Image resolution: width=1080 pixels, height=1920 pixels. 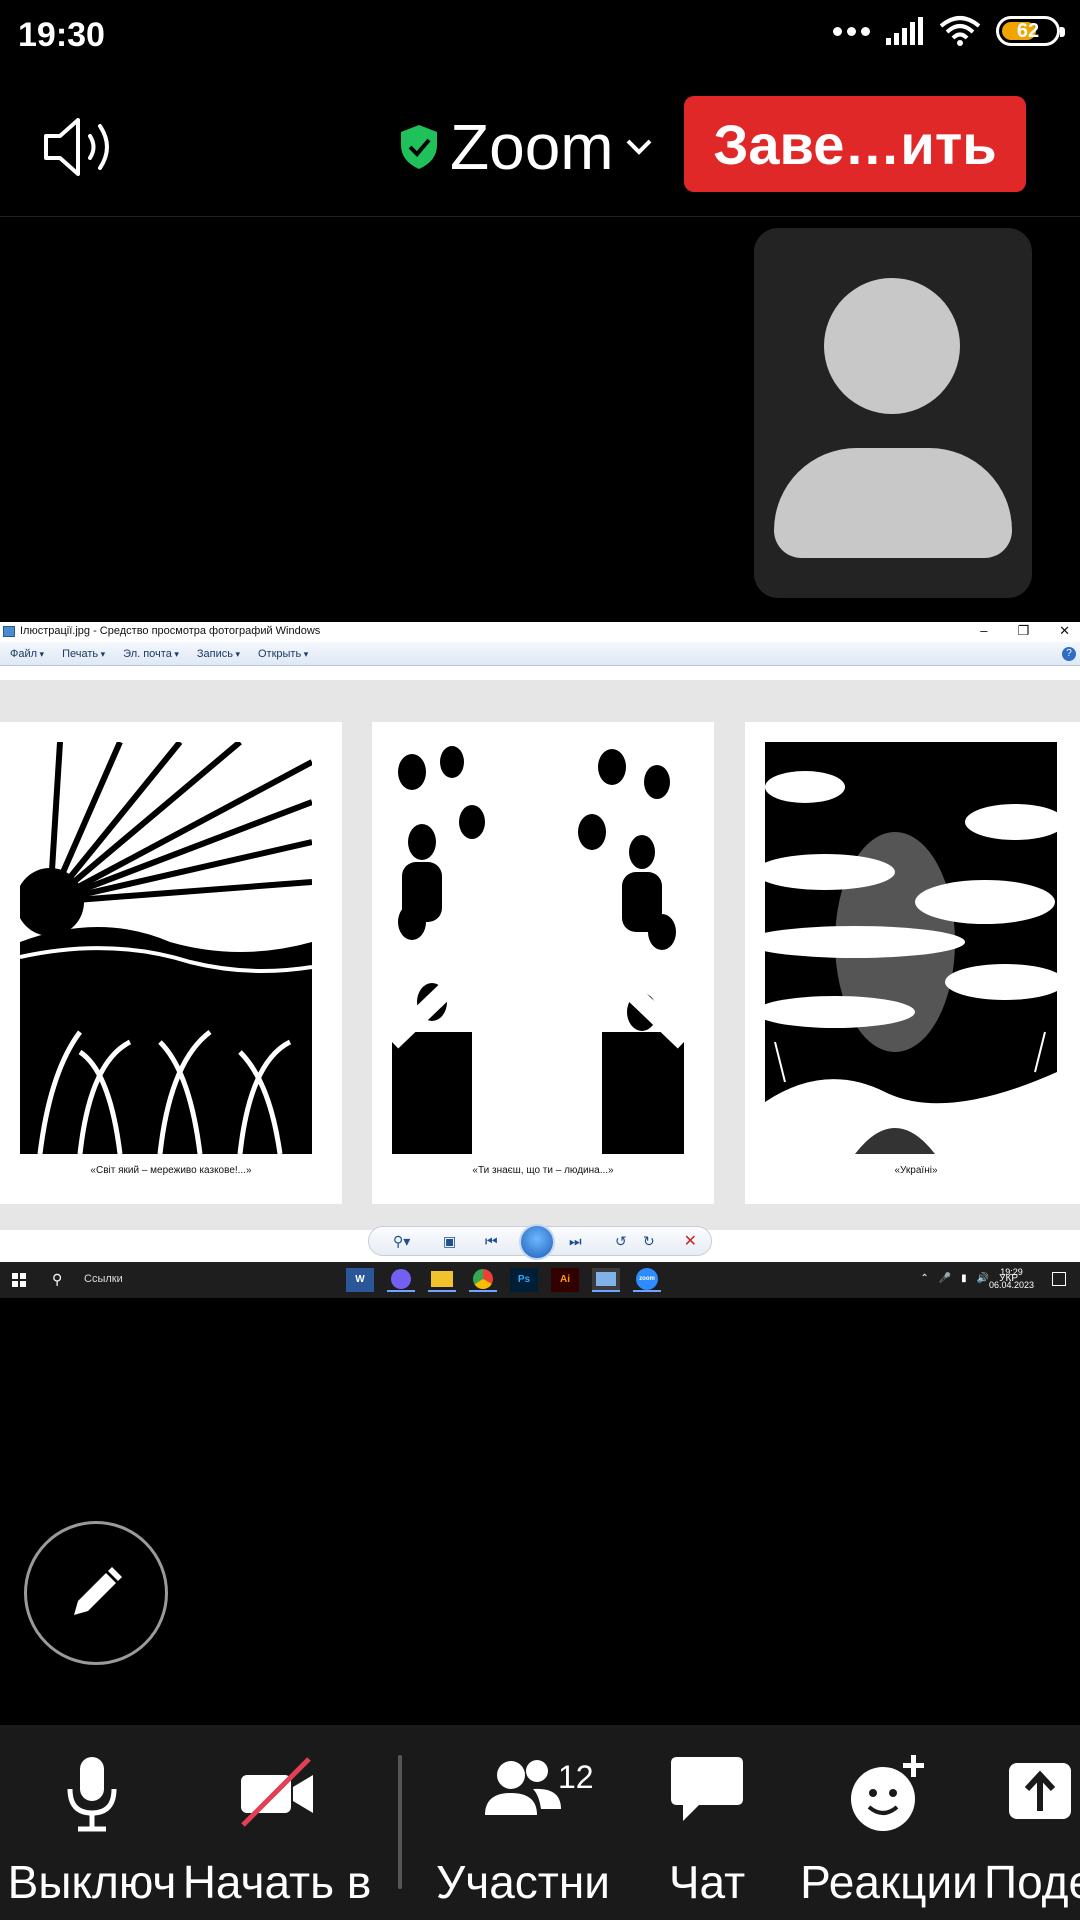 What do you see at coordinates (218, 654) in the screenshot?
I see `menu-burn: Запись` at bounding box center [218, 654].